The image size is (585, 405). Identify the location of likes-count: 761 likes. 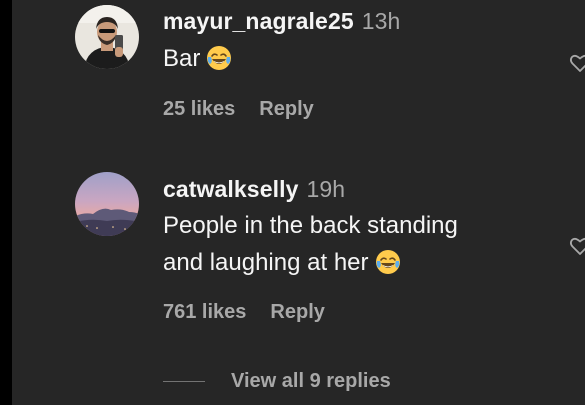
(204, 312).